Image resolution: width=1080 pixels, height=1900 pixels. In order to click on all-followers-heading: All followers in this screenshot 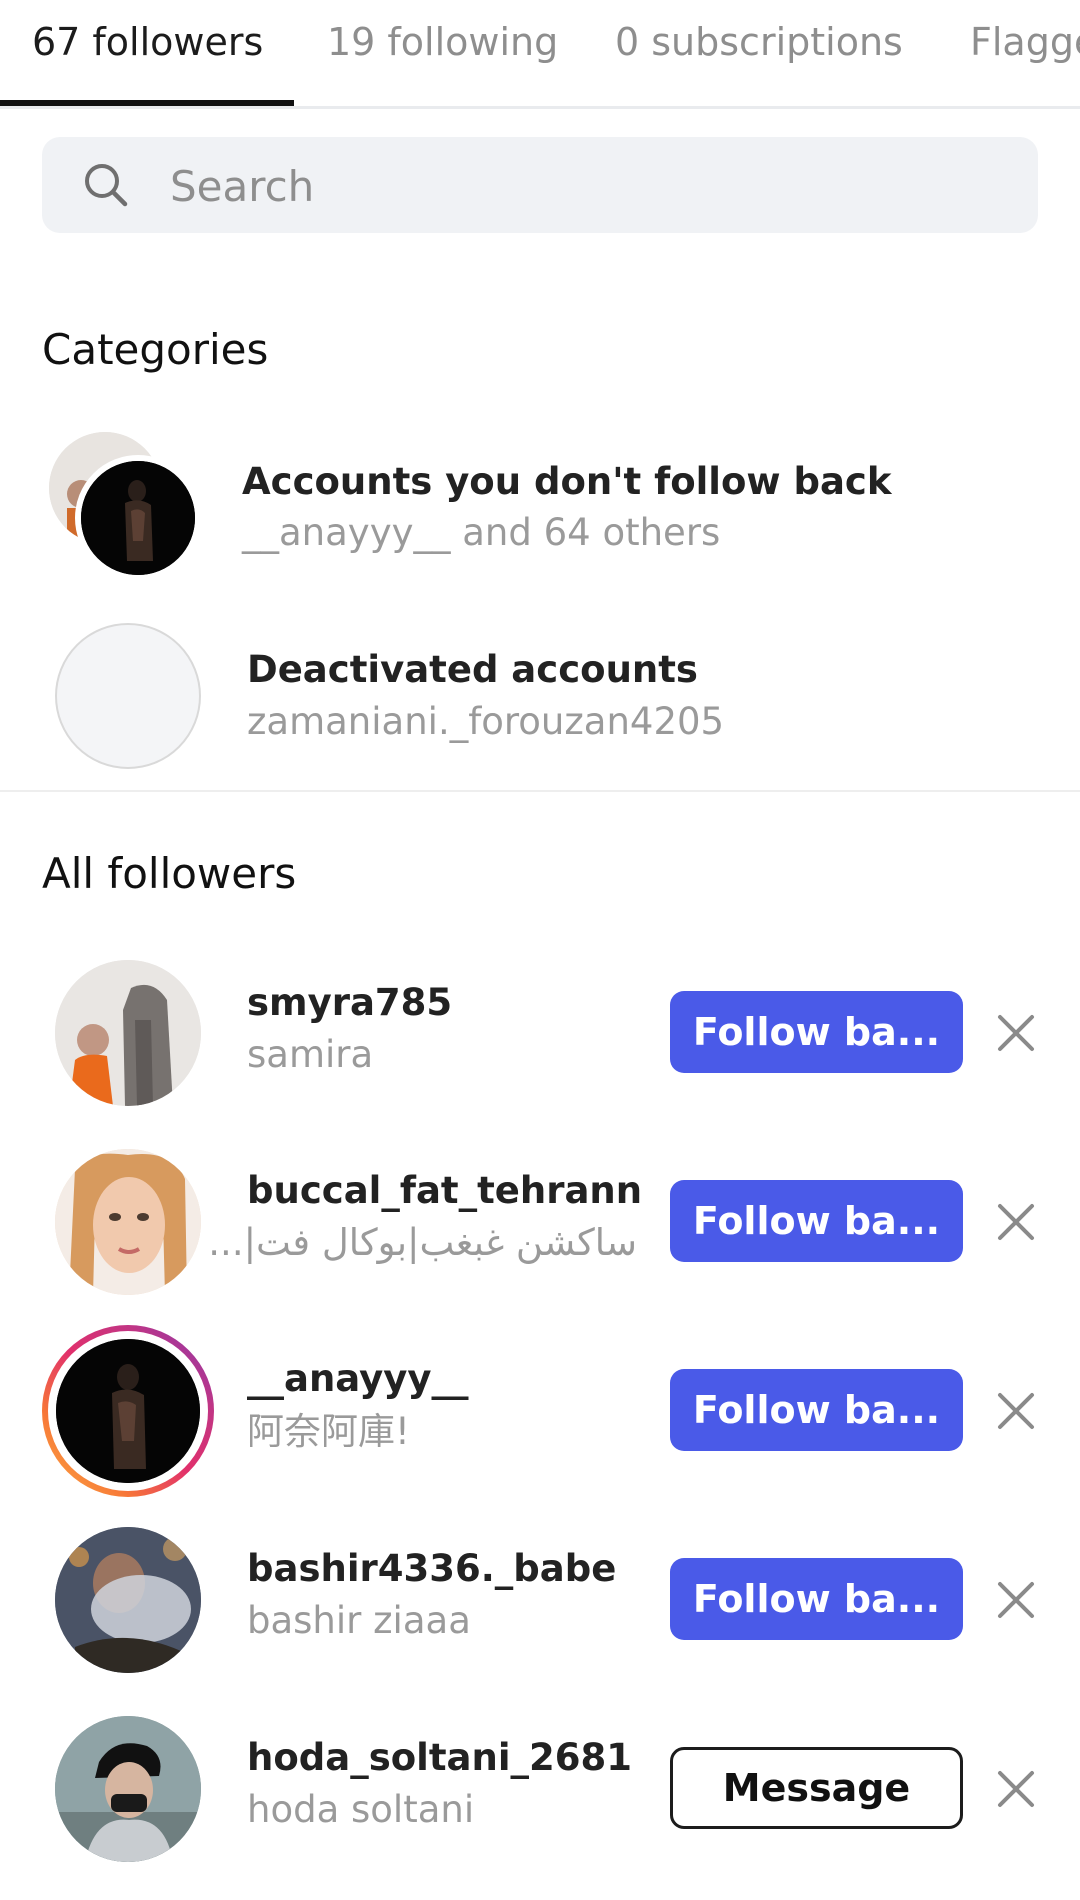, I will do `click(169, 873)`.